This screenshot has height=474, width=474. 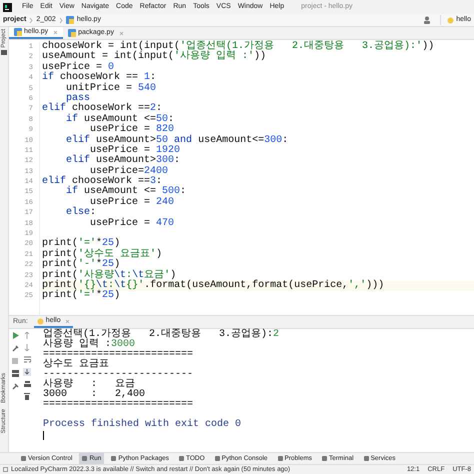 What do you see at coordinates (27, 372) in the screenshot?
I see `scroll-to-end-icon` at bounding box center [27, 372].